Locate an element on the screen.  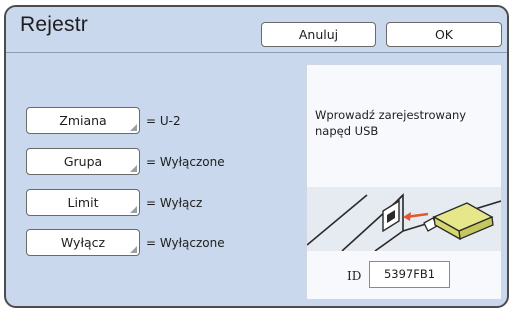
change-value: = U-2 is located at coordinates (163, 121).